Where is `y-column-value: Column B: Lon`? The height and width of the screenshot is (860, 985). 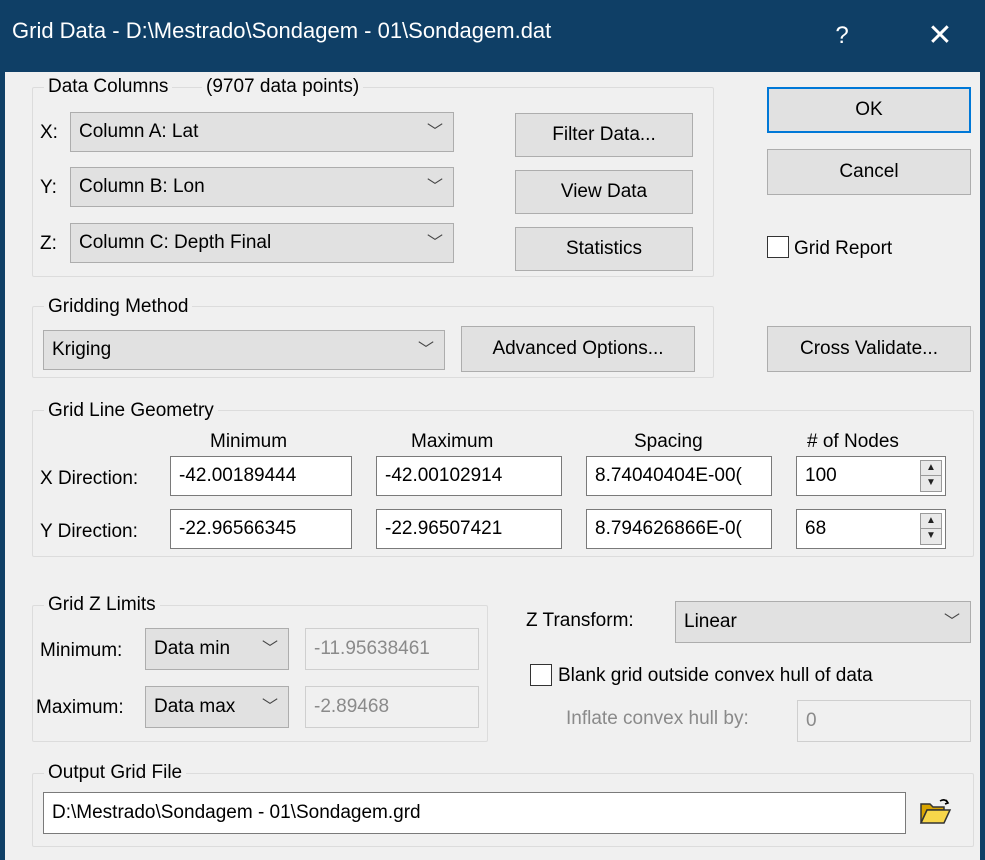 y-column-value: Column B: Lon is located at coordinates (142, 186).